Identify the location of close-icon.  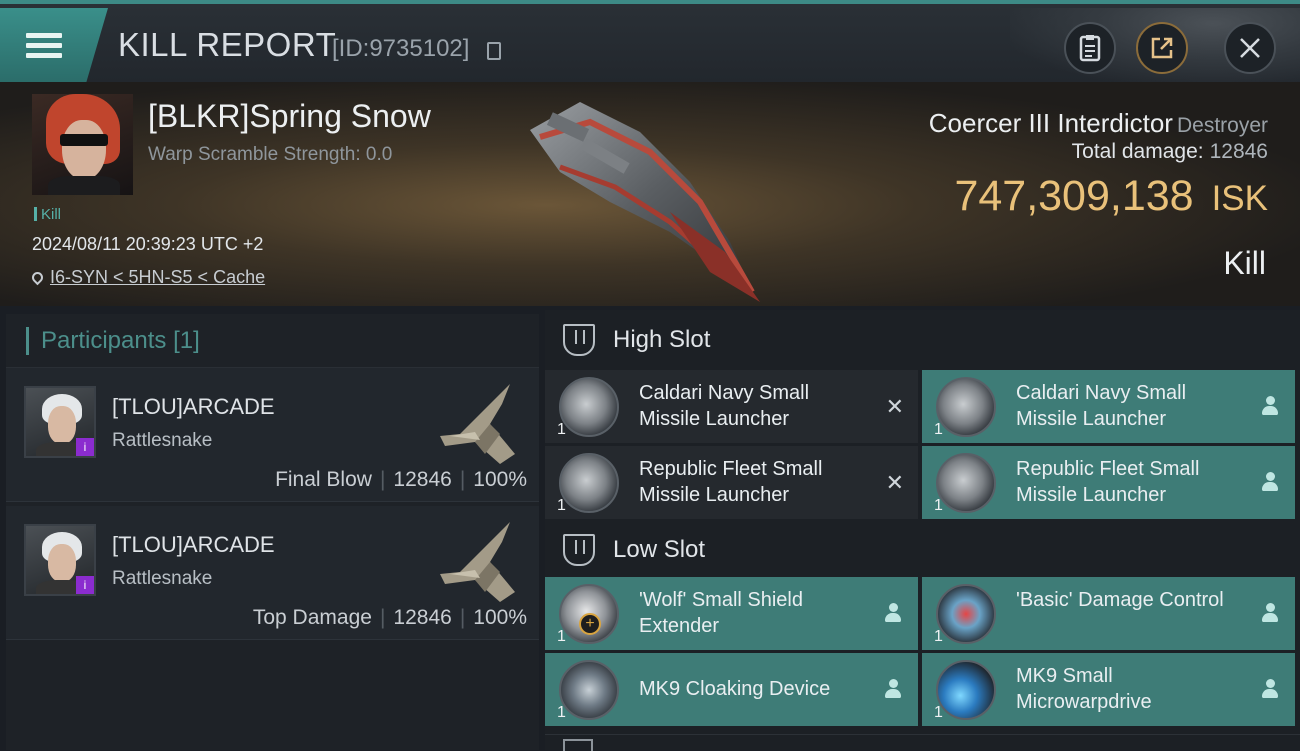
(1250, 48).